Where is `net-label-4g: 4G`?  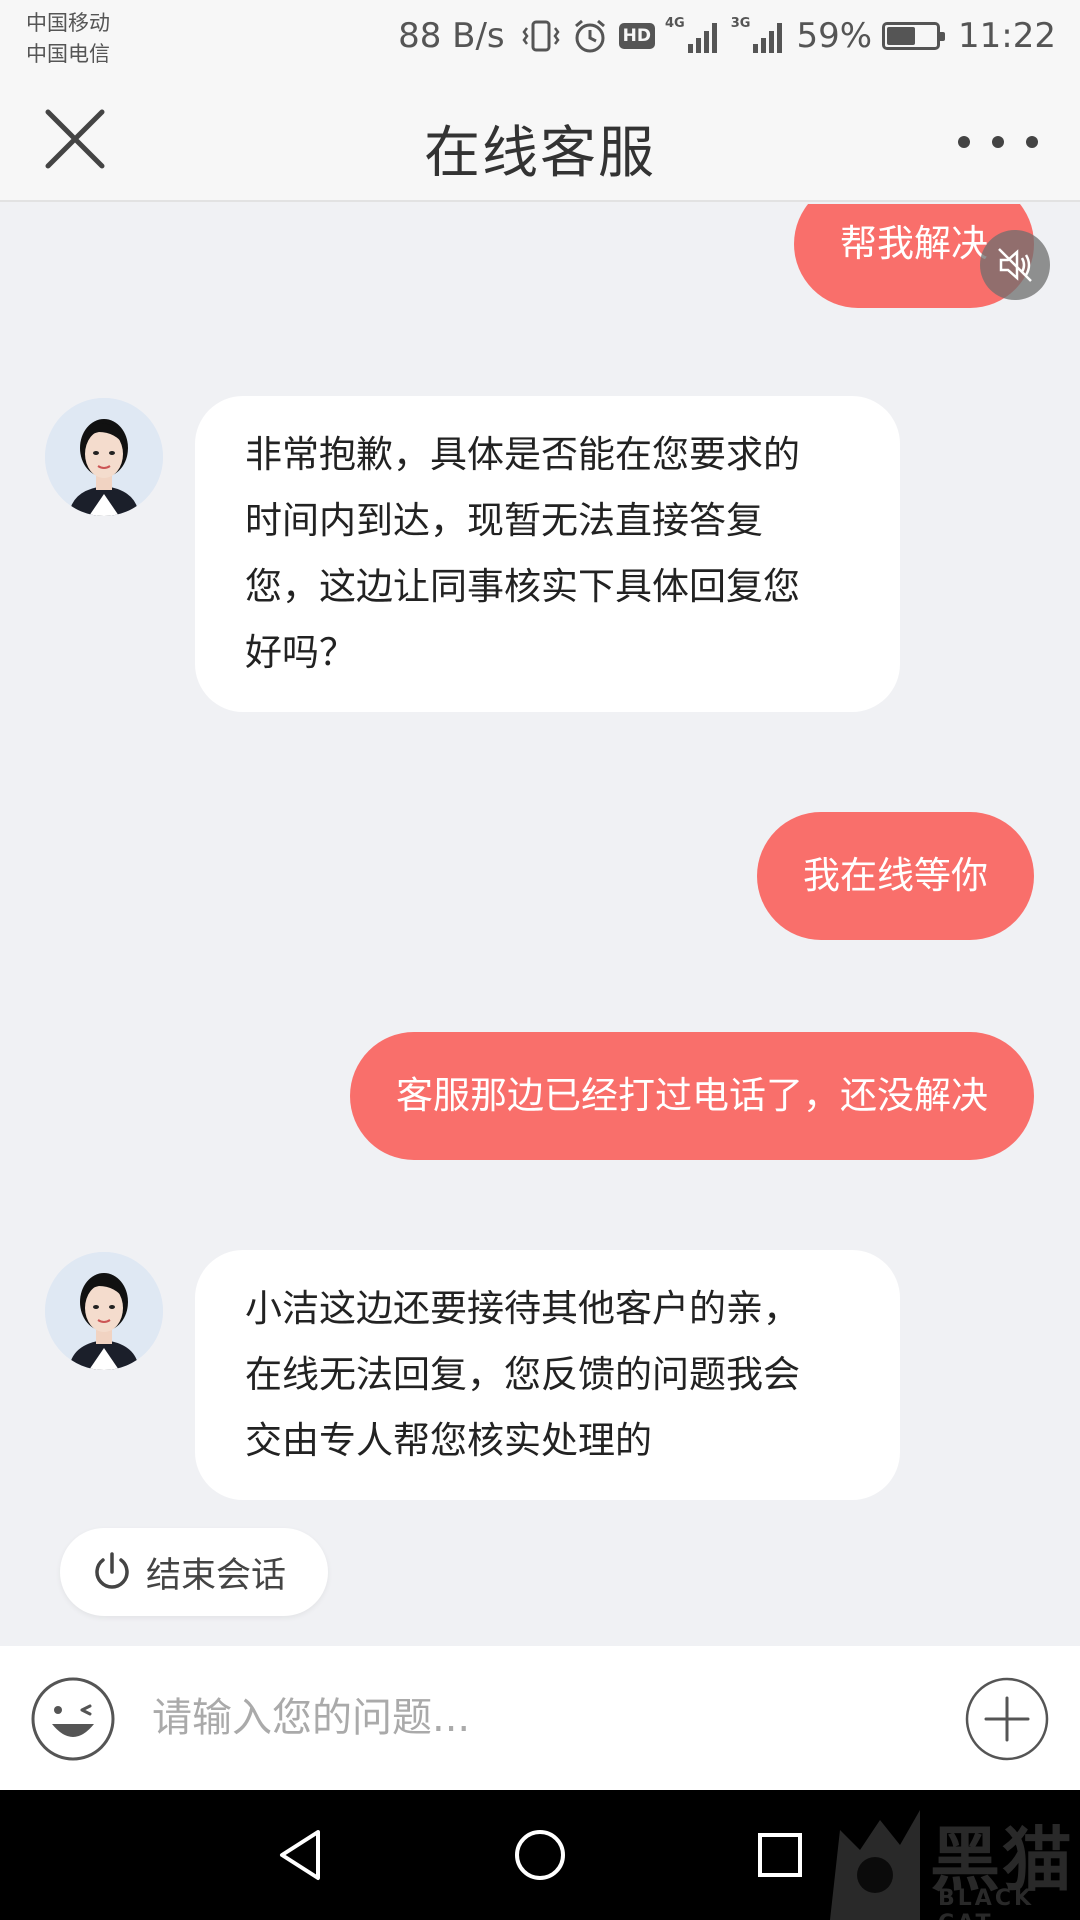 net-label-4g: 4G is located at coordinates (675, 23).